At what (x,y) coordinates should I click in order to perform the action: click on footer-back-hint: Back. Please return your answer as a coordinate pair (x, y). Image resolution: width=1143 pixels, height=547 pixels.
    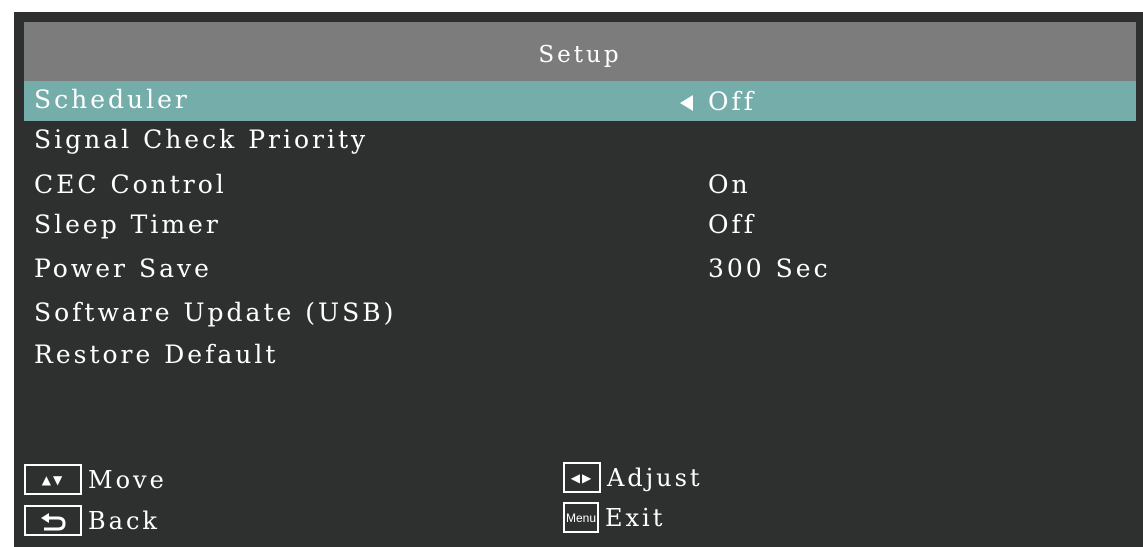
    Looking at the image, I should click on (92, 520).